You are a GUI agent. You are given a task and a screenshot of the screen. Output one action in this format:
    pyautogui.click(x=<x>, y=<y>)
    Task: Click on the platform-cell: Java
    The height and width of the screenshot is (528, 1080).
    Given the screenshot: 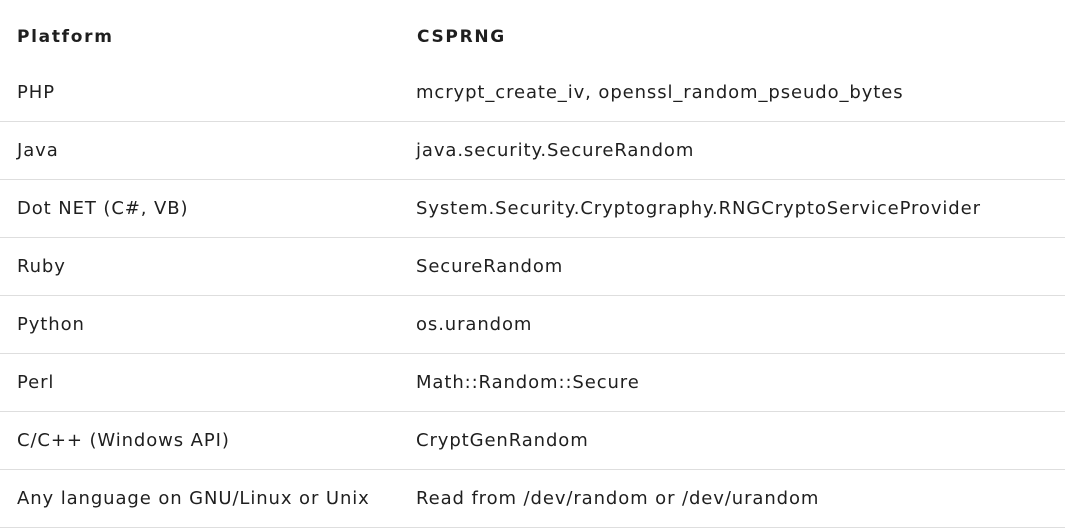 What is the action you would take?
    pyautogui.click(x=200, y=150)
    